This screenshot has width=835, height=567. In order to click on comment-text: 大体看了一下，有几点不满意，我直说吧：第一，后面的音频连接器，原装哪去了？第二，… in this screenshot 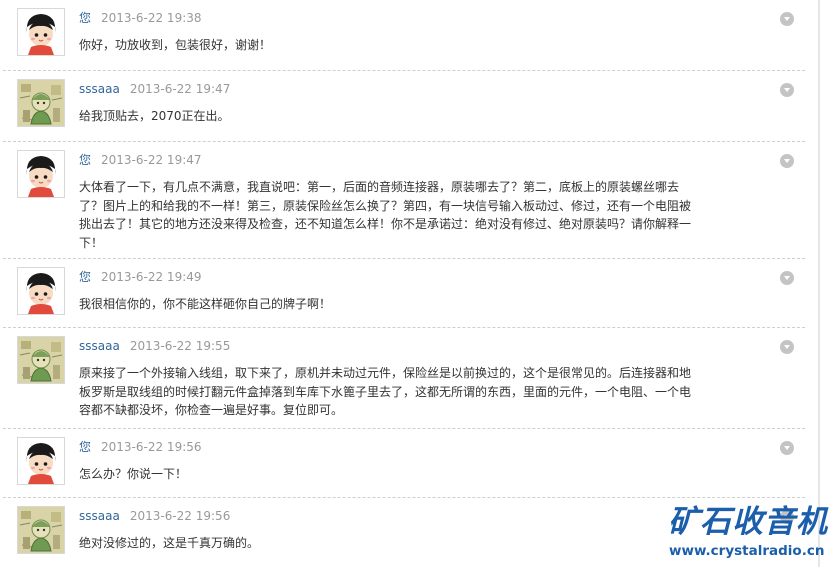, I will do `click(385, 215)`.